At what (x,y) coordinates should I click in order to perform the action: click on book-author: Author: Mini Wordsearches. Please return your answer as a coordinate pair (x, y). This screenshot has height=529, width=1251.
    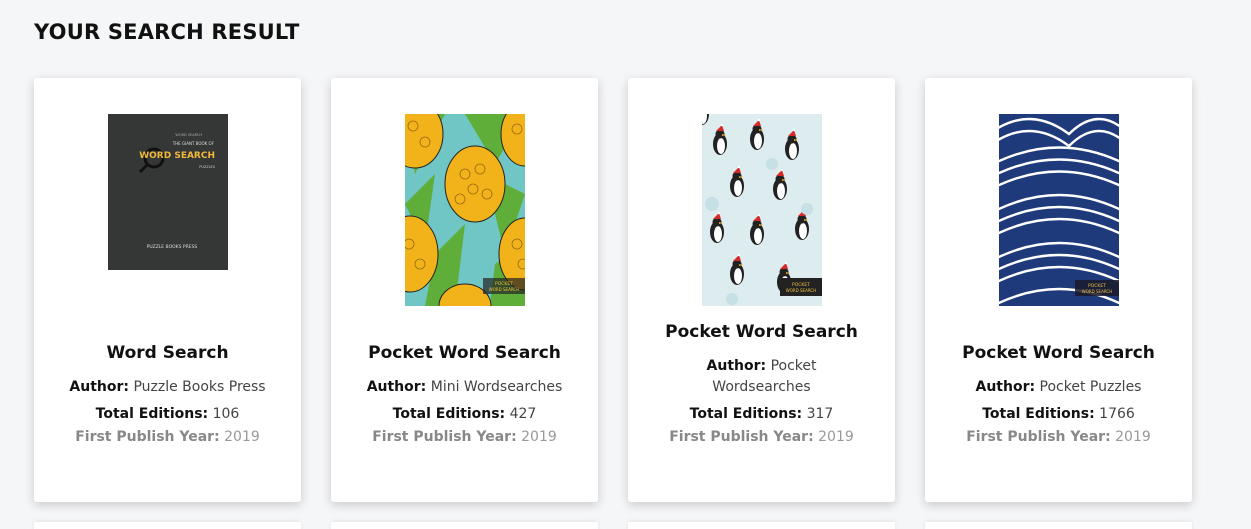
    Looking at the image, I should click on (464, 387).